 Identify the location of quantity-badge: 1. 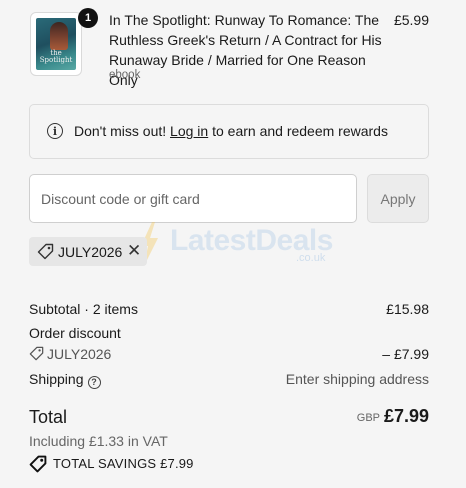
(88, 18).